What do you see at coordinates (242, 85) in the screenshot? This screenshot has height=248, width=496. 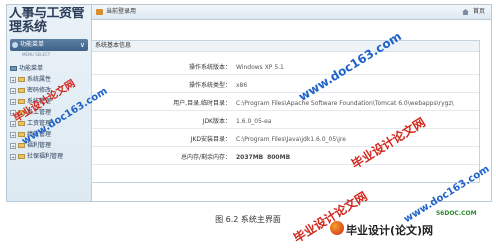 I see `info-value: x86` at bounding box center [242, 85].